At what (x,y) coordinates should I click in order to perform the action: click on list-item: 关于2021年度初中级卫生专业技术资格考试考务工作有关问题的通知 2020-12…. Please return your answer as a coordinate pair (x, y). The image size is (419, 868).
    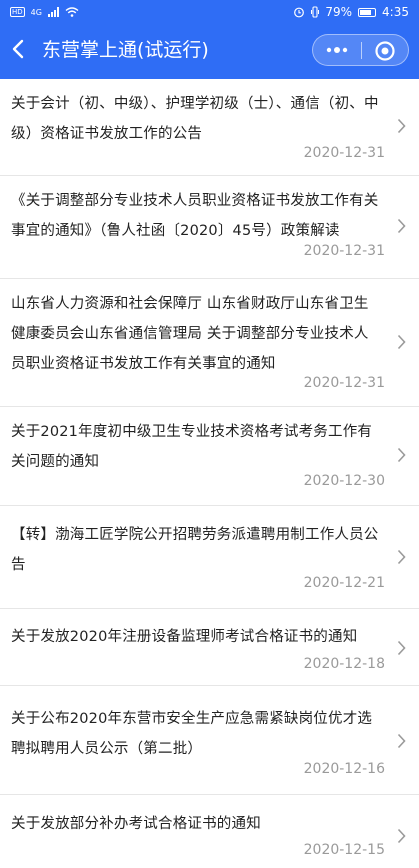
    Looking at the image, I should click on (209, 456).